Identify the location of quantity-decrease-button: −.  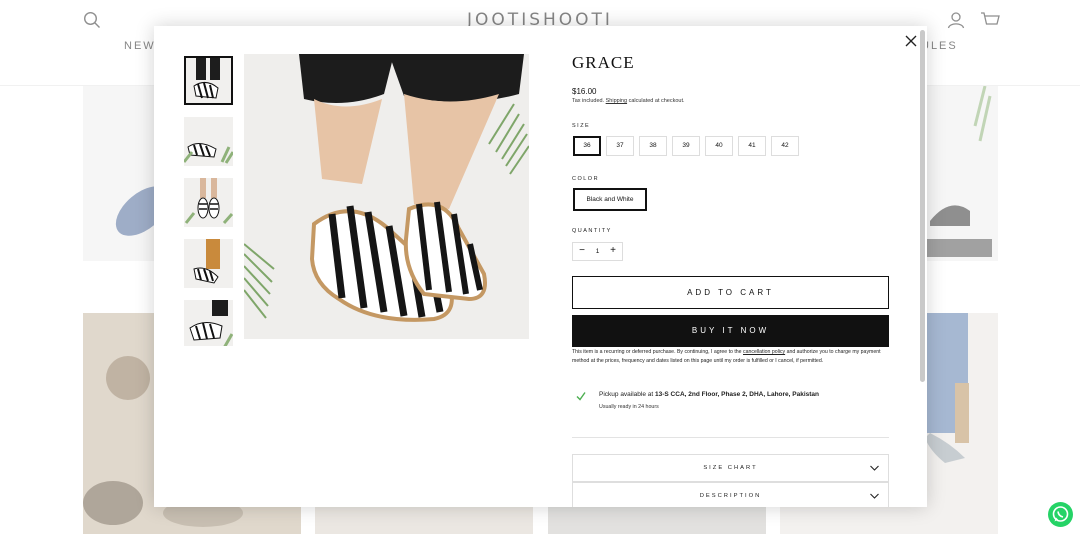
(582, 251).